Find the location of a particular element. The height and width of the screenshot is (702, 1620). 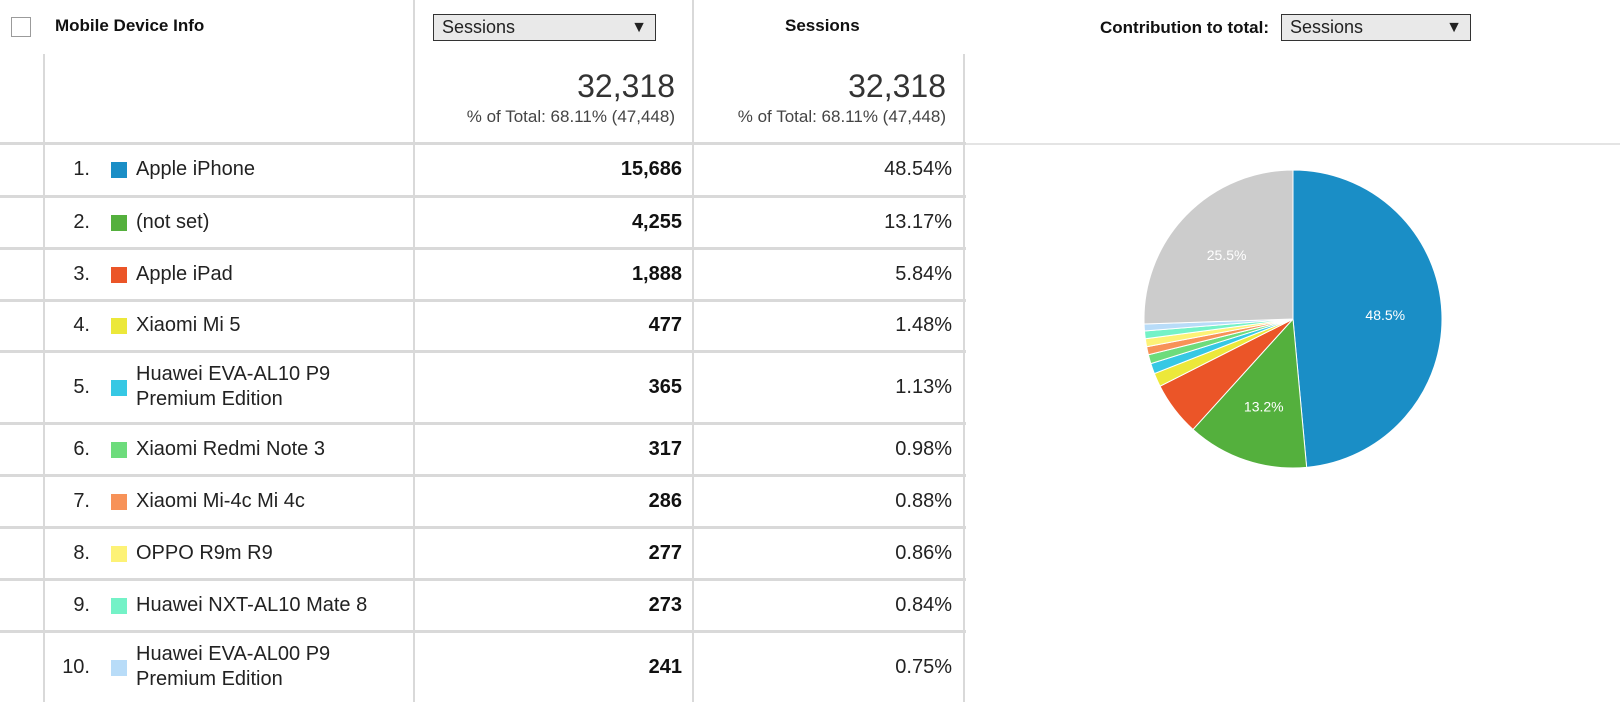

row-rank: 10. is located at coordinates (76, 667).